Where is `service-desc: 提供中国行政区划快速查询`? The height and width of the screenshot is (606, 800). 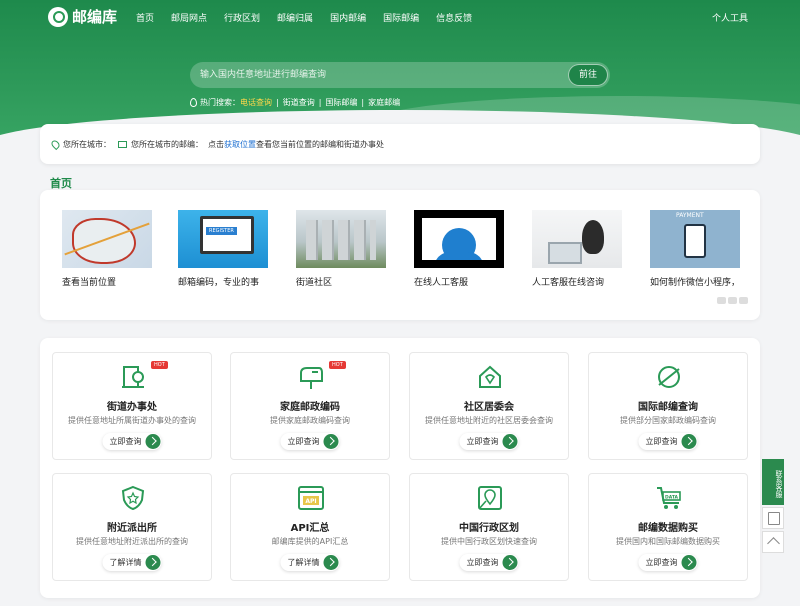 service-desc: 提供中国行政区划快速查询 is located at coordinates (489, 541).